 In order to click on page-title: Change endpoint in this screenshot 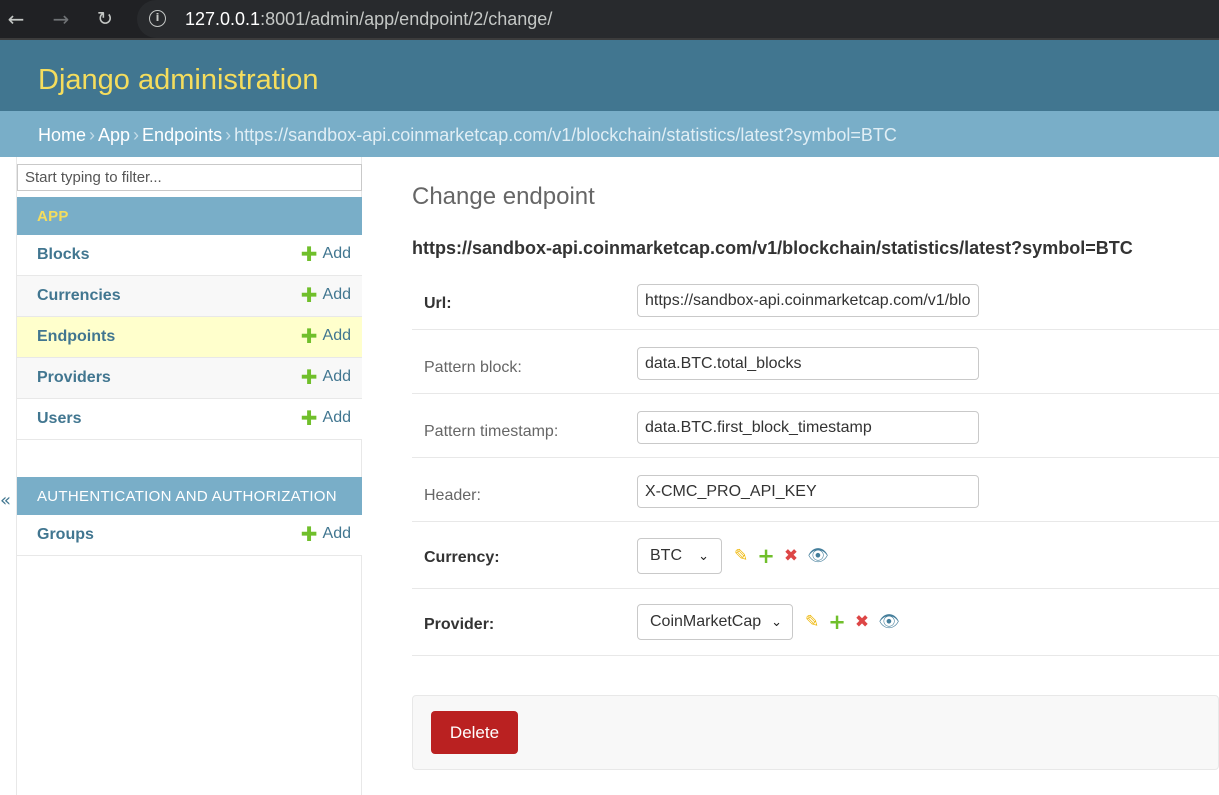, I will do `click(503, 196)`.